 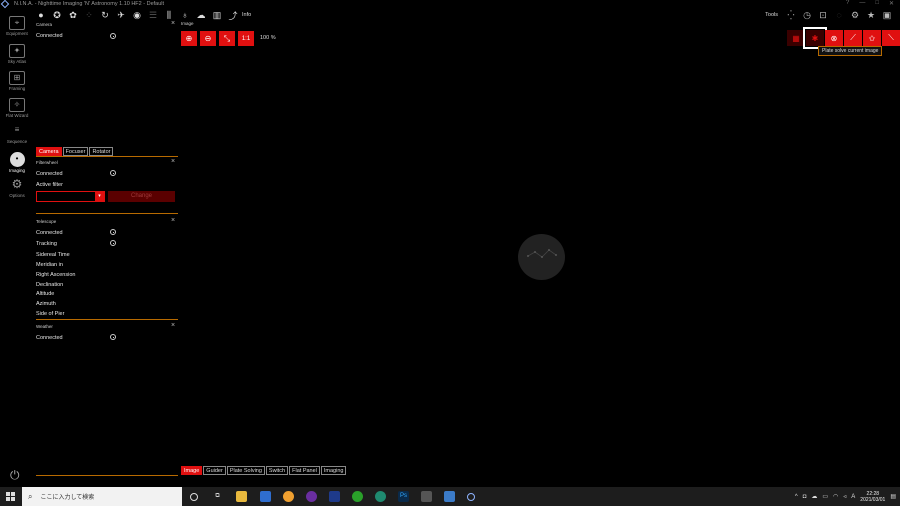 I want to click on tools-label: Tools, so click(x=771, y=15).